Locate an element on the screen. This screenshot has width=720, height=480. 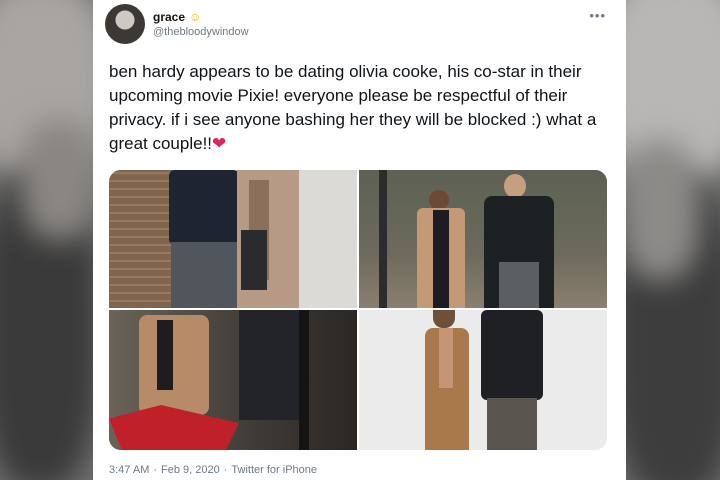
avatar is located at coordinates (125, 24).